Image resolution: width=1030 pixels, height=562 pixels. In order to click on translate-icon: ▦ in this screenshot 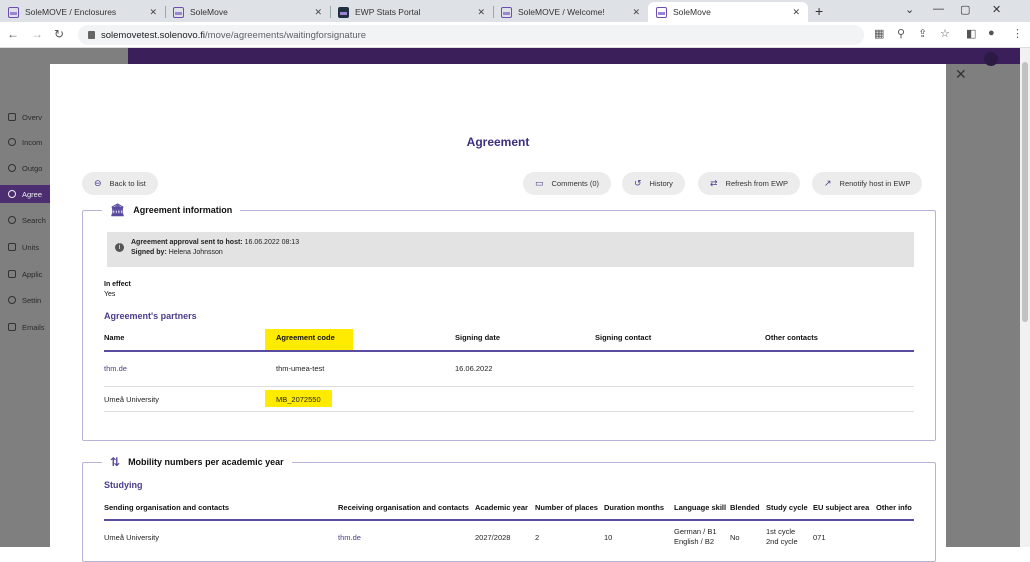, I will do `click(879, 33)`.